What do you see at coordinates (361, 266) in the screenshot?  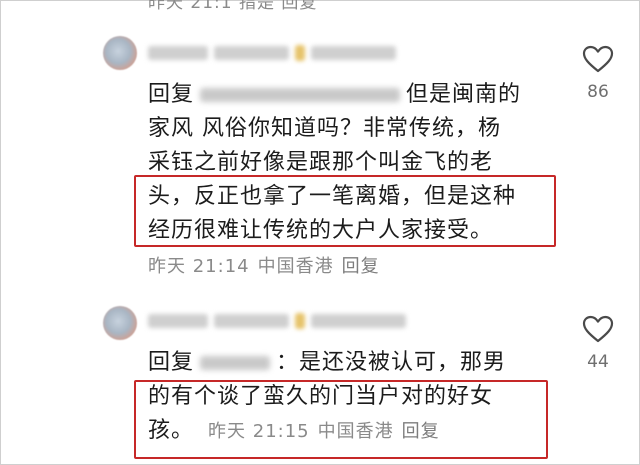 I see `reply-button: 回复` at bounding box center [361, 266].